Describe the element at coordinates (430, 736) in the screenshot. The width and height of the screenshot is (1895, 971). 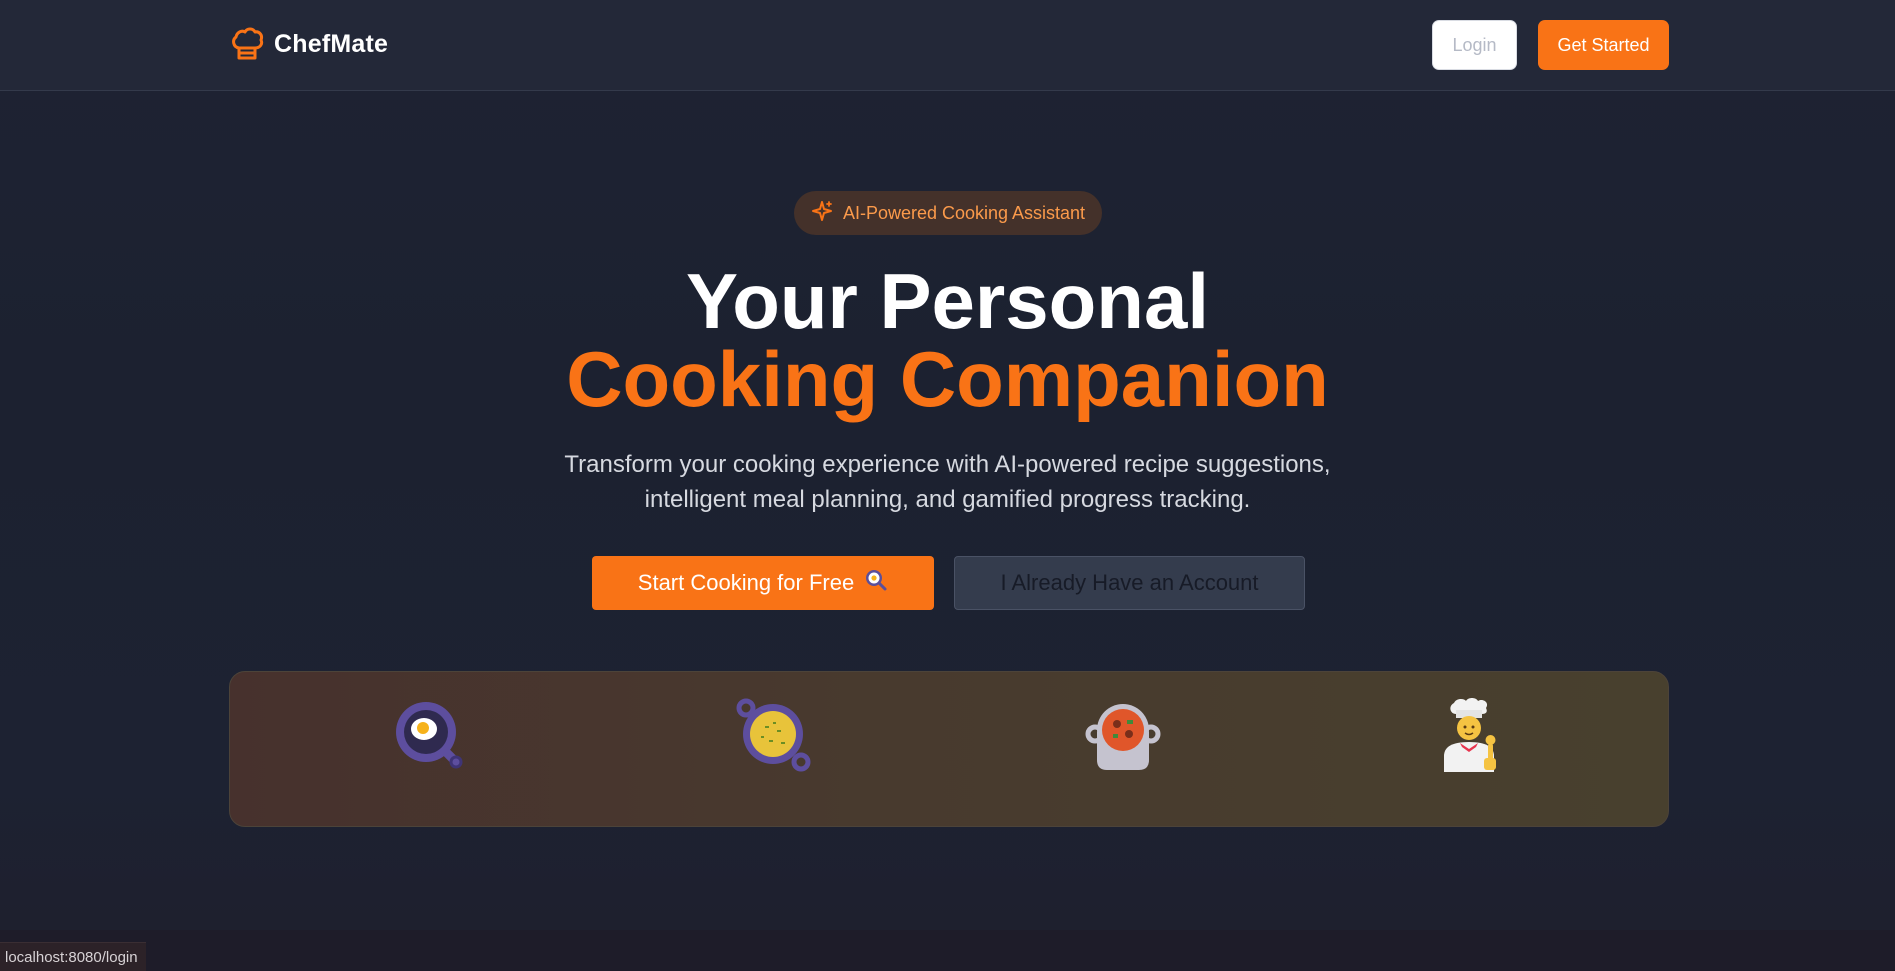
I see `frying-pan-egg-icon` at that location.